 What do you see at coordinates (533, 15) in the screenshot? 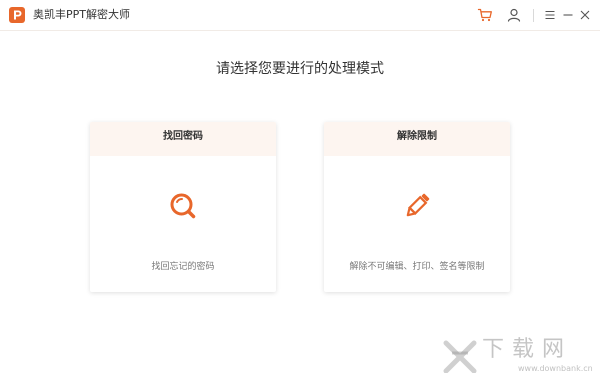
I see `titlebar-separator` at bounding box center [533, 15].